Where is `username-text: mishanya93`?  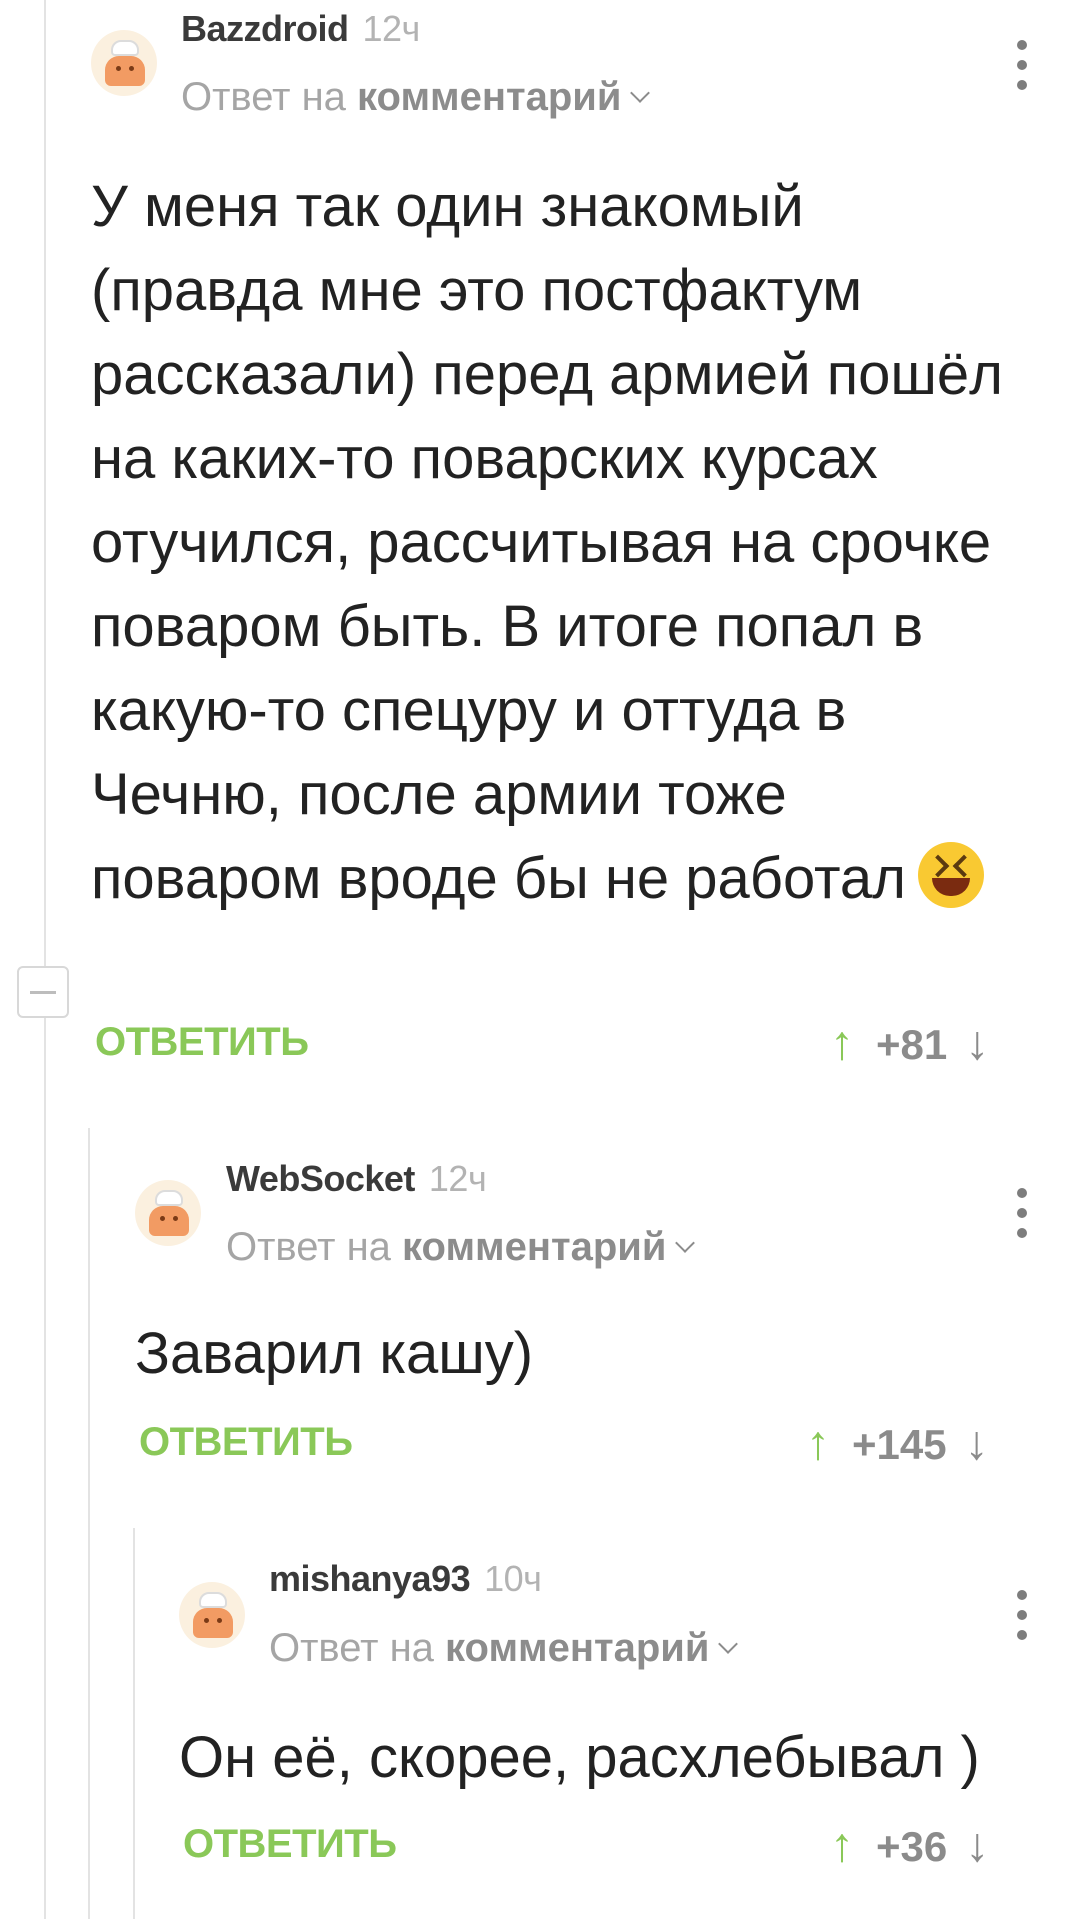 username-text: mishanya93 is located at coordinates (370, 1578).